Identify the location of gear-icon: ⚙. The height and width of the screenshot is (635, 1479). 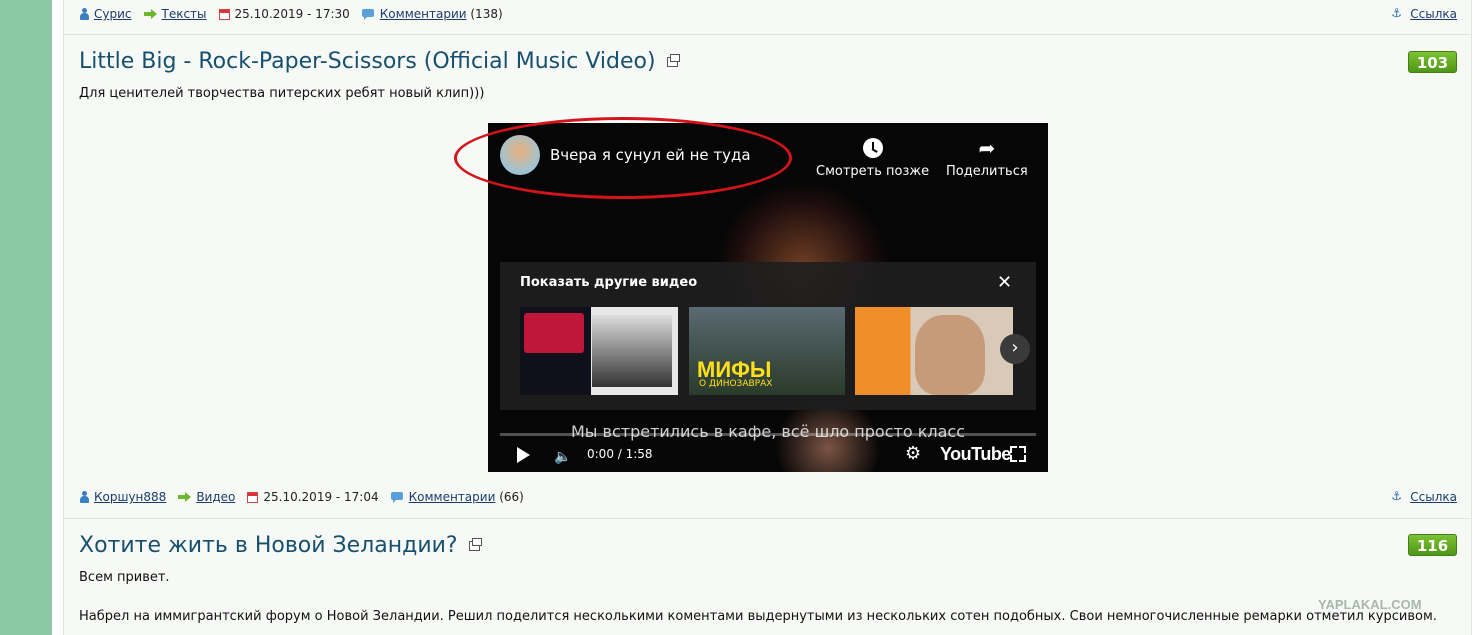
(913, 453).